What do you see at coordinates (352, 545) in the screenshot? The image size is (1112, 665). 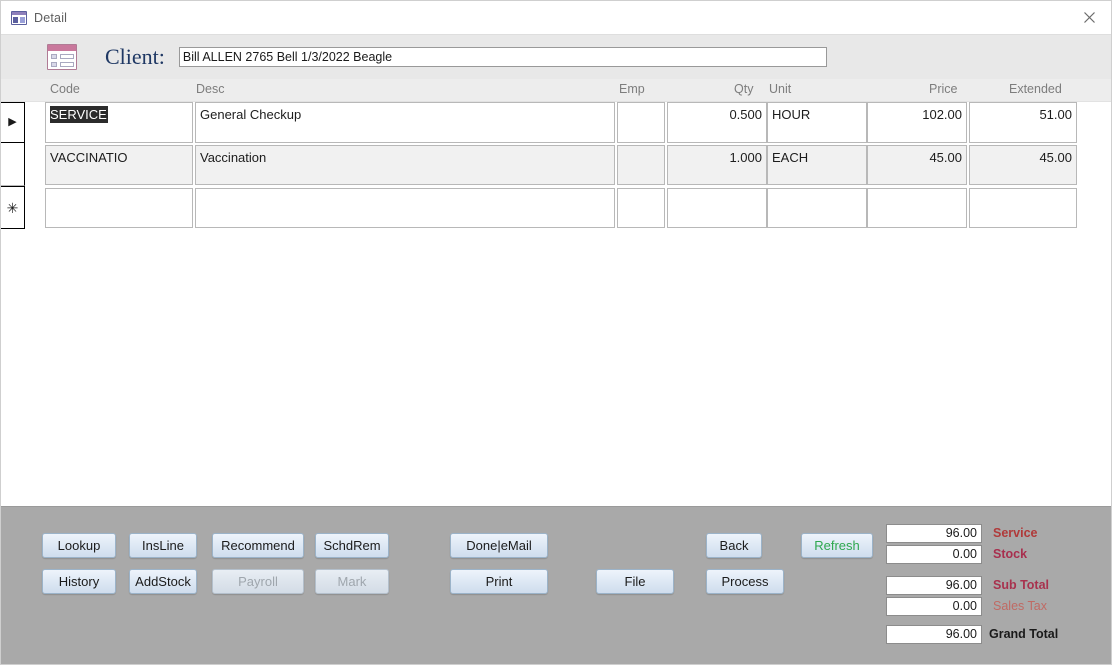 I see `schdrem-button: SchdRem` at bounding box center [352, 545].